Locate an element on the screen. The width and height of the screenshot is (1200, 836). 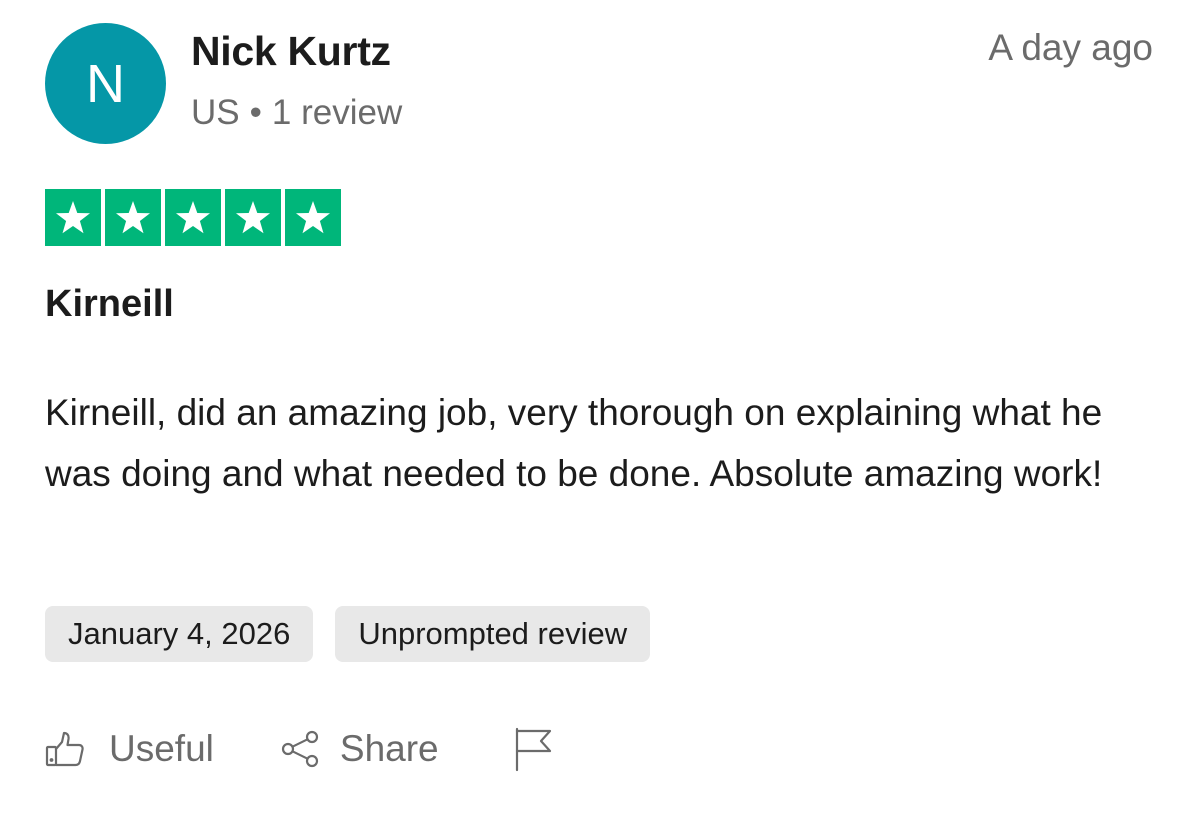
reviewer-meta: US • 1 review is located at coordinates (296, 113).